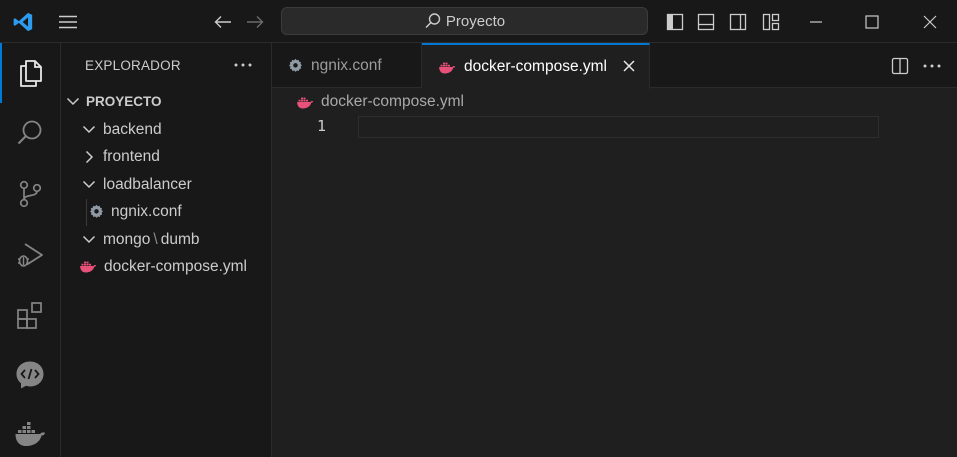  I want to click on customize-layout-icon, so click(771, 21).